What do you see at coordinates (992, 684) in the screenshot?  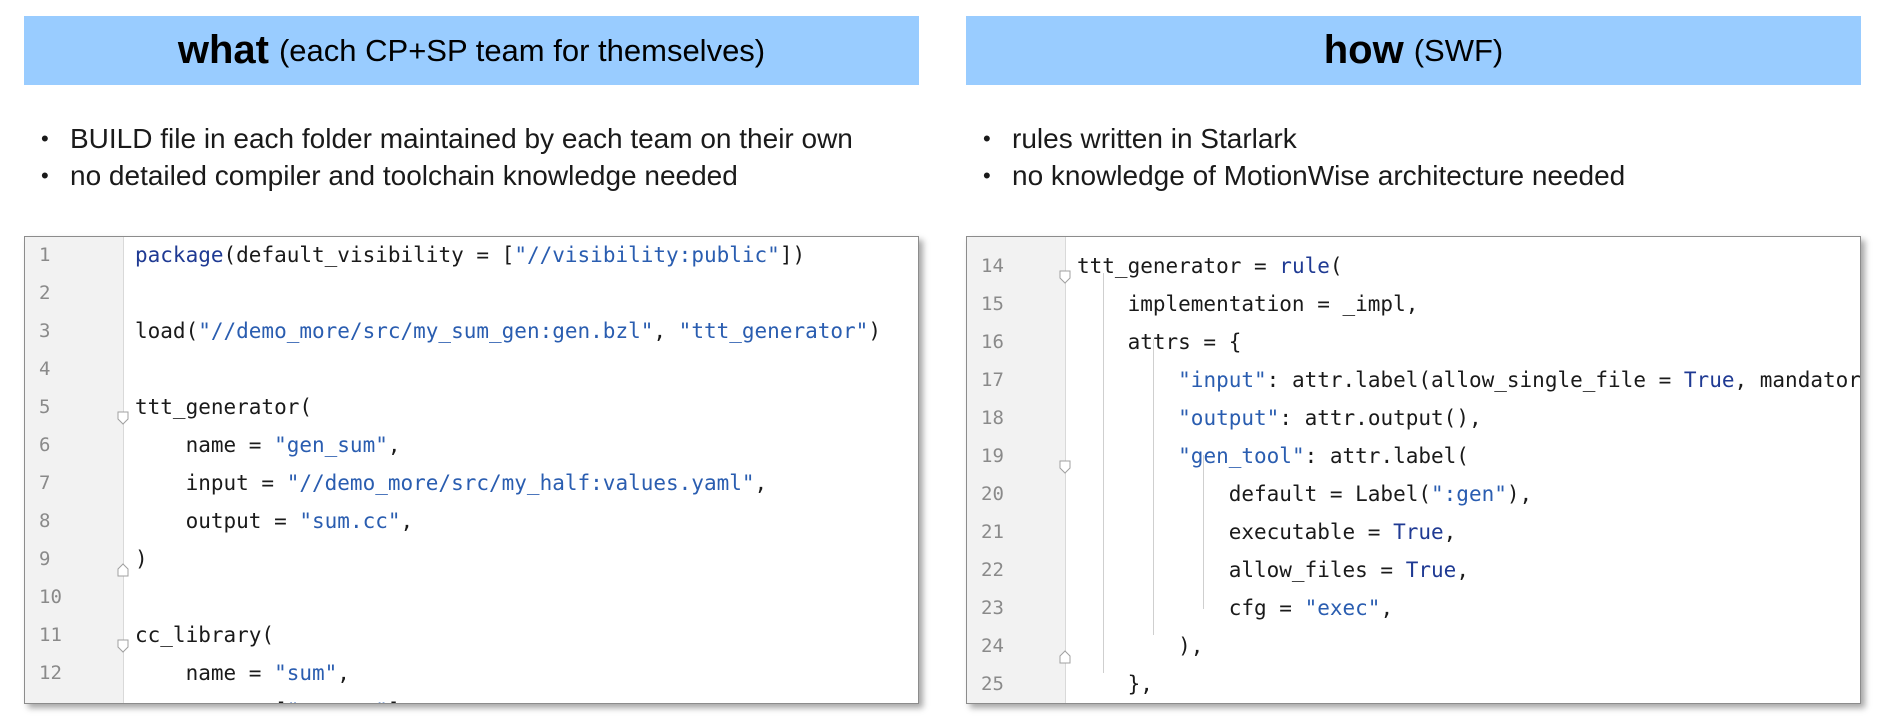 I see `line-number: 25` at bounding box center [992, 684].